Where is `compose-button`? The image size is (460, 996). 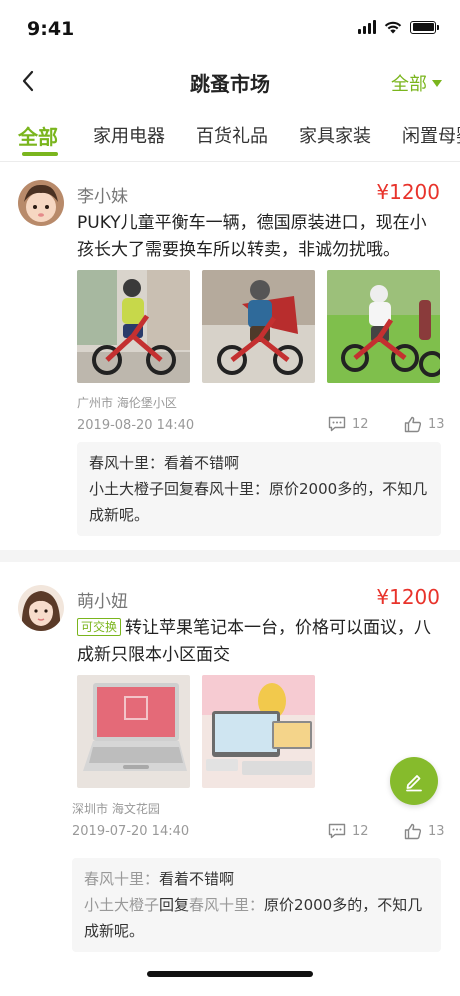
compose-button is located at coordinates (414, 781).